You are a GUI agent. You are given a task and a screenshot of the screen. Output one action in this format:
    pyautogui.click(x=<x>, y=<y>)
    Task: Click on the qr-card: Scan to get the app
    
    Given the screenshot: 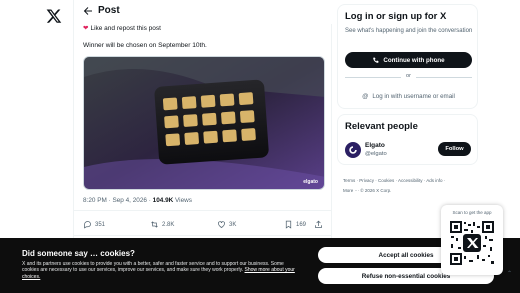 What is the action you would take?
    pyautogui.click(x=472, y=240)
    